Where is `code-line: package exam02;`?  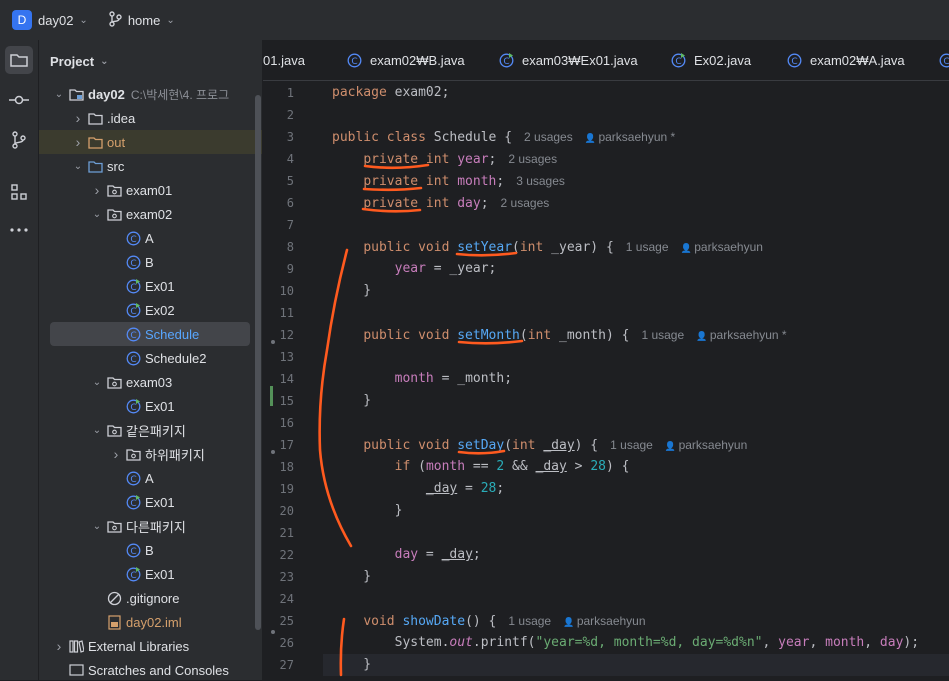 code-line: package exam02; is located at coordinates (390, 93).